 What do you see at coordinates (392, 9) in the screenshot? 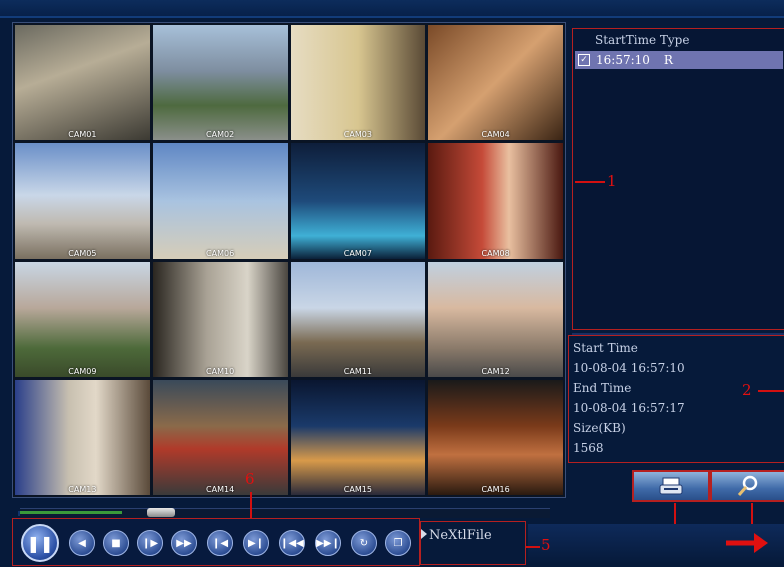
I see `top-bar` at bounding box center [392, 9].